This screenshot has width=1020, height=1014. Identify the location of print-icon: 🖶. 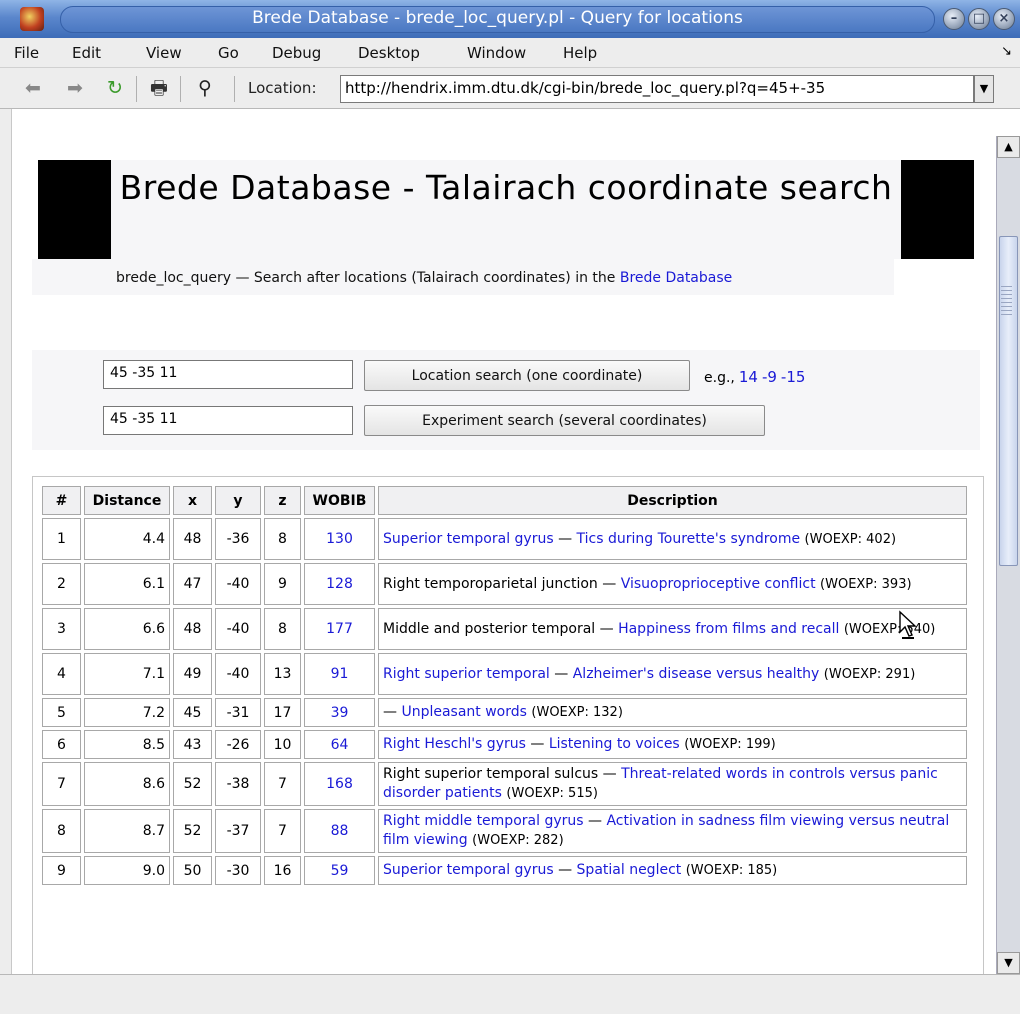
(159, 88).